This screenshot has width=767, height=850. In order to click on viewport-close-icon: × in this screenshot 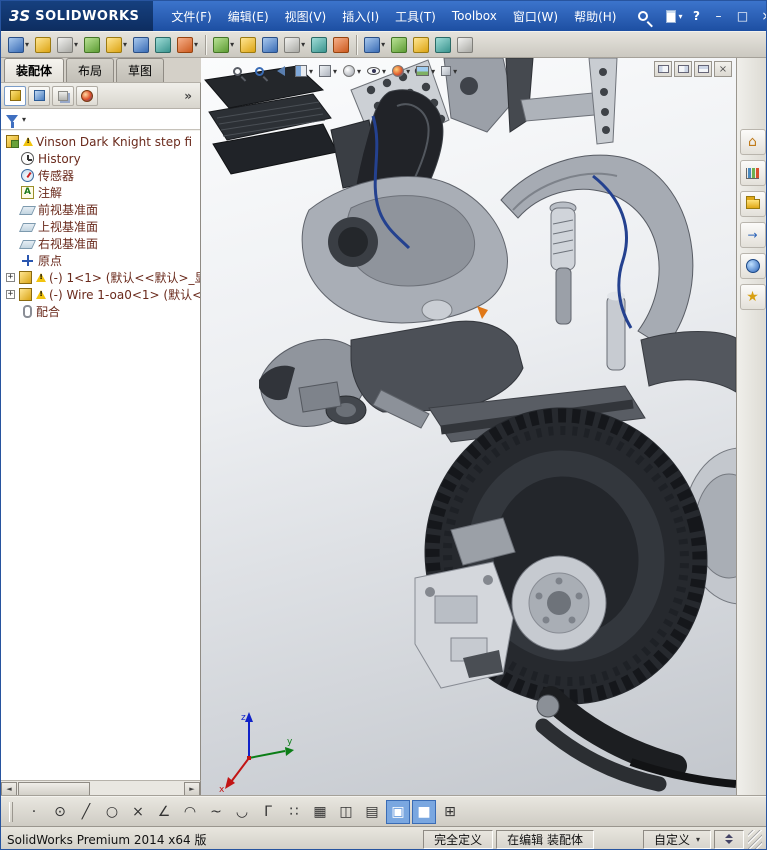, I will do `click(723, 69)`.